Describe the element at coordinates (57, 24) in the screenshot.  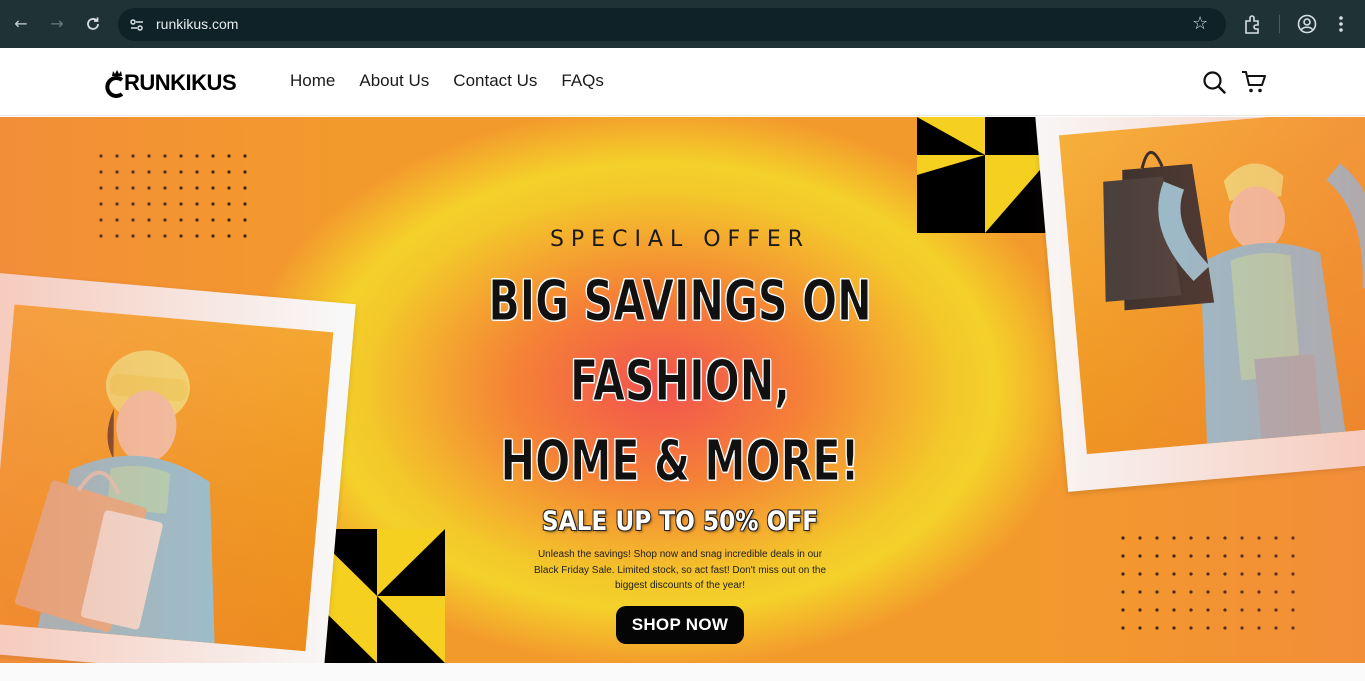
I see `forward-arrow-icon: →` at that location.